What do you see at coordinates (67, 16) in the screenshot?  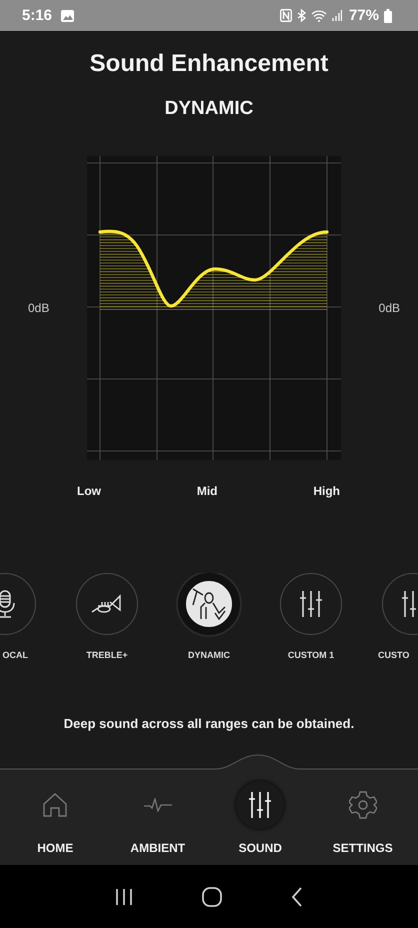 I see `image-icon` at bounding box center [67, 16].